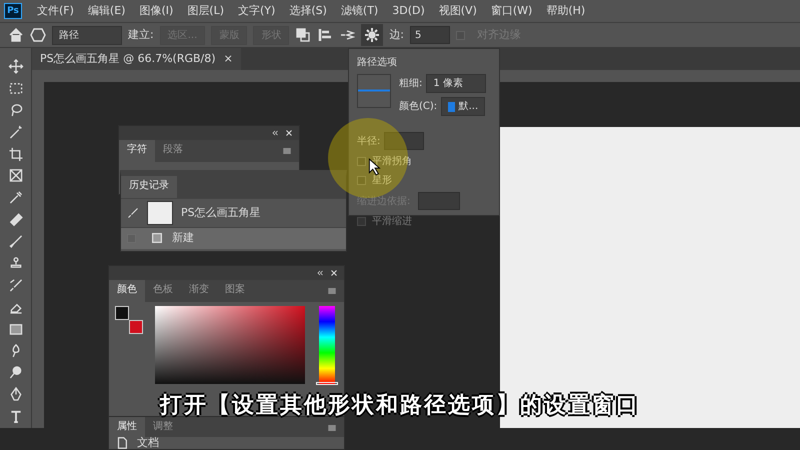  I want to click on hue-slider-thumb, so click(327, 383).